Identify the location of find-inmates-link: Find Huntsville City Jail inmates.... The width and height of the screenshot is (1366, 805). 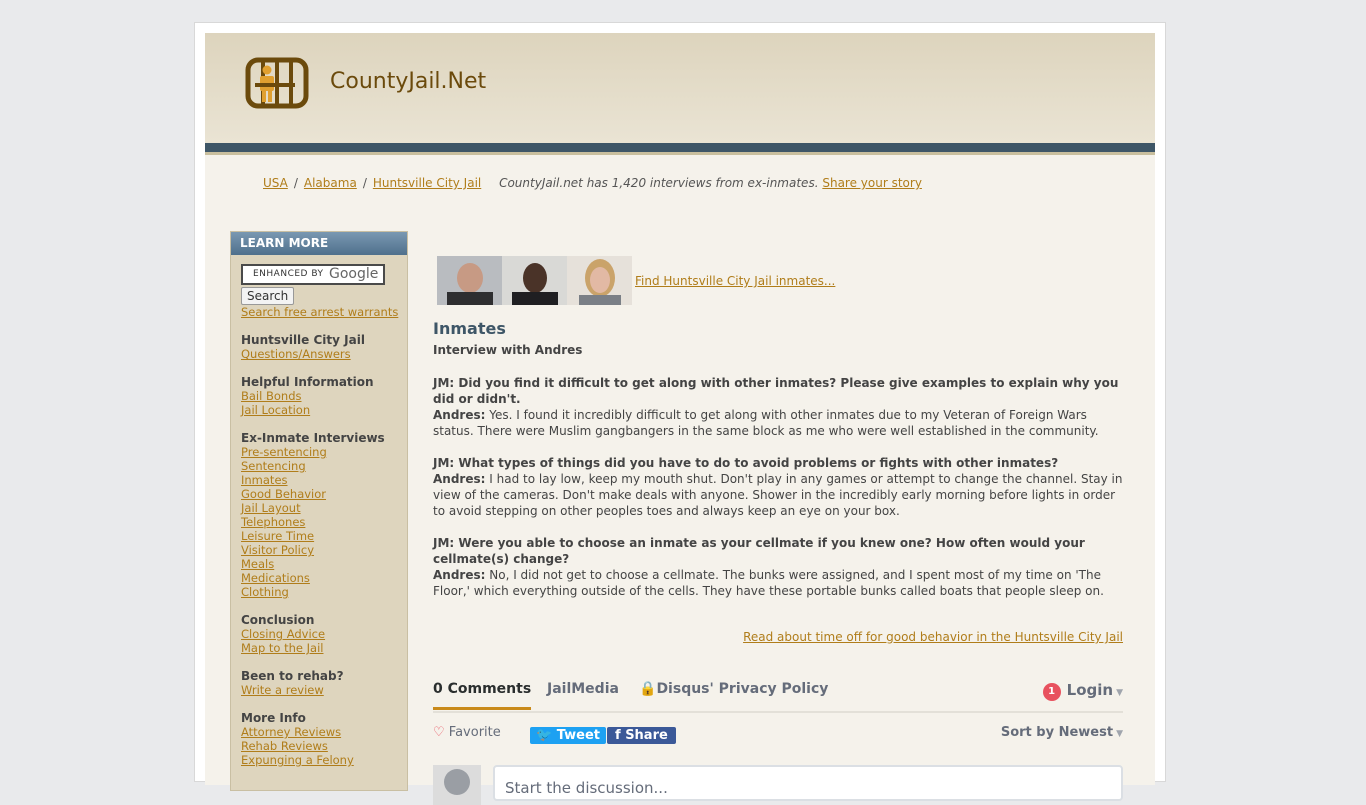
(735, 281).